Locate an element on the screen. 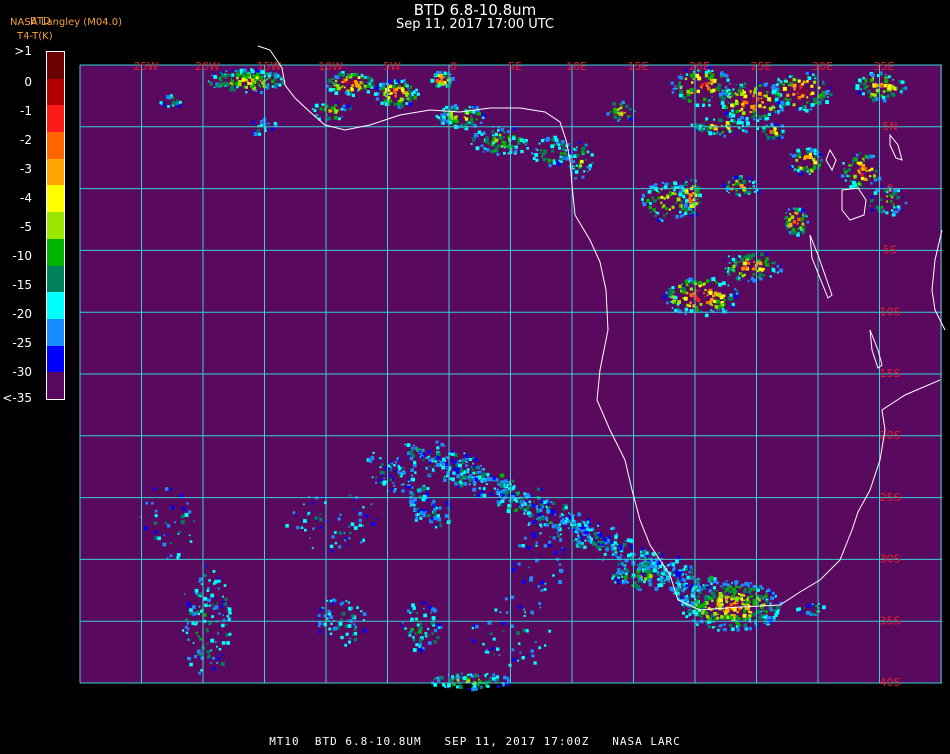 Image resolution: width=950 pixels, height=754 pixels. longitude-label: 15E is located at coordinates (638, 66).